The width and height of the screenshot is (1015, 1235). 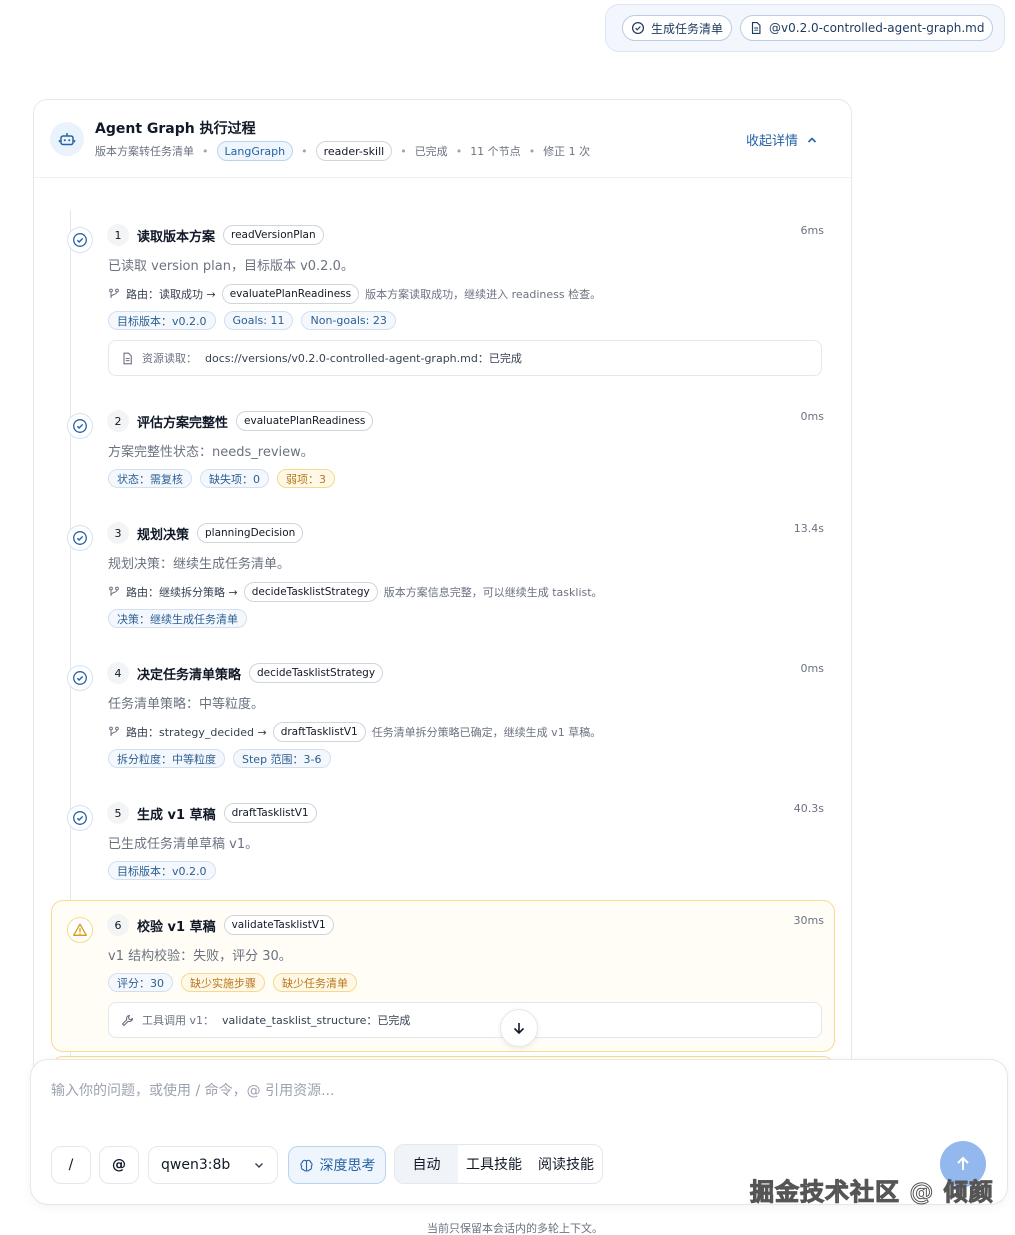 What do you see at coordinates (290, 294) in the screenshot?
I see `route-target: evaluatePlanReadiness` at bounding box center [290, 294].